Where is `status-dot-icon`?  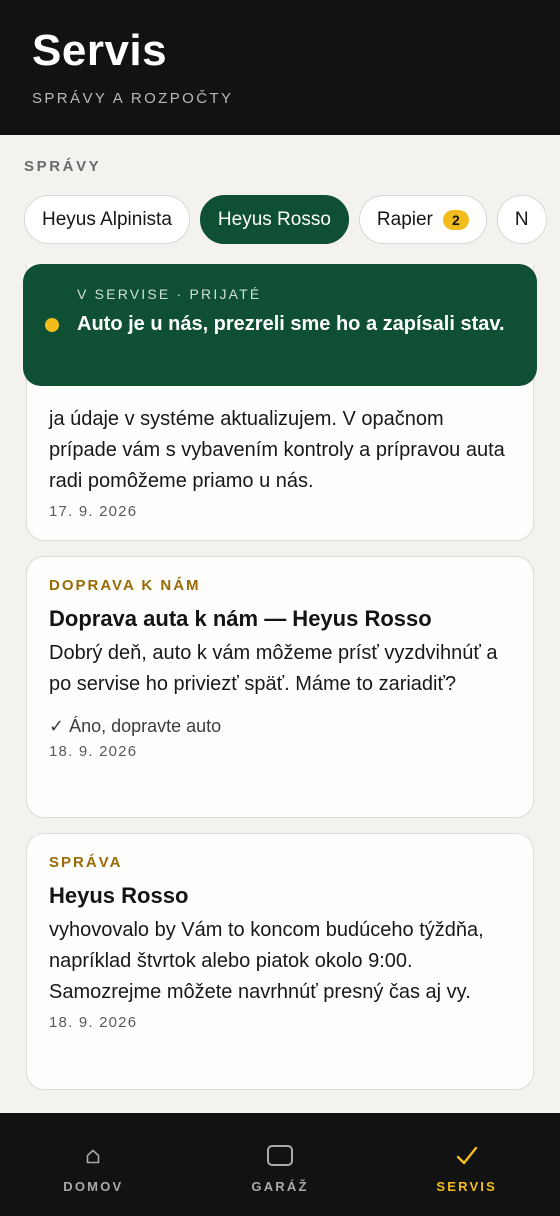 status-dot-icon is located at coordinates (52, 325).